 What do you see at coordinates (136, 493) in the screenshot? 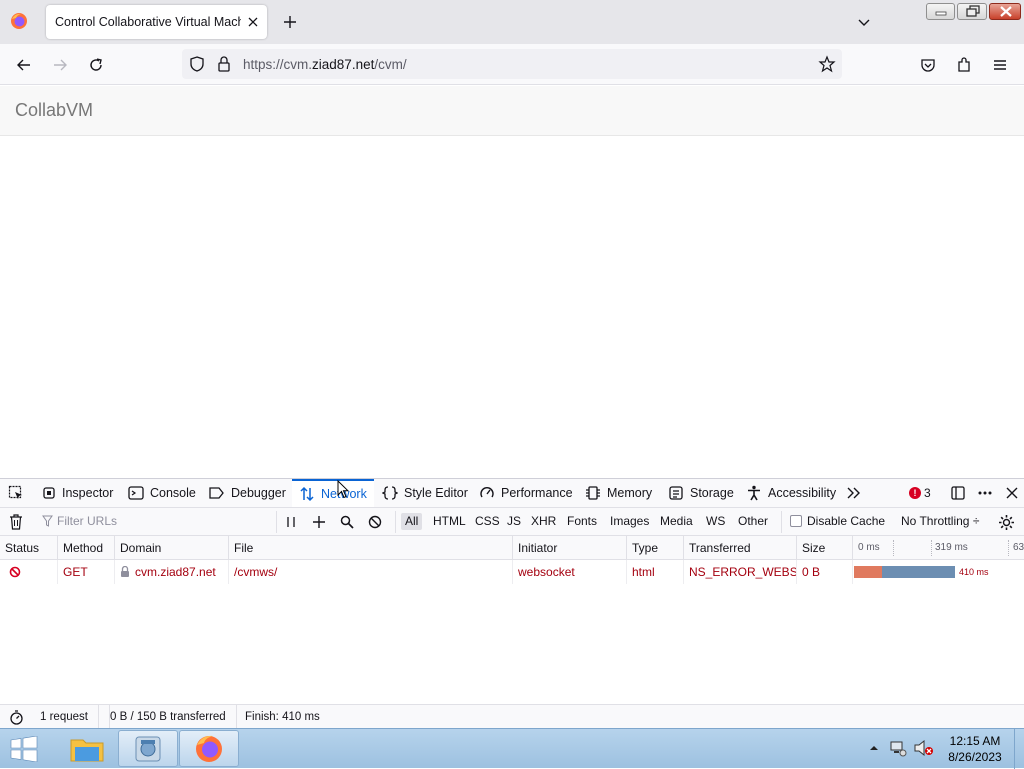
I see `console-icon` at bounding box center [136, 493].